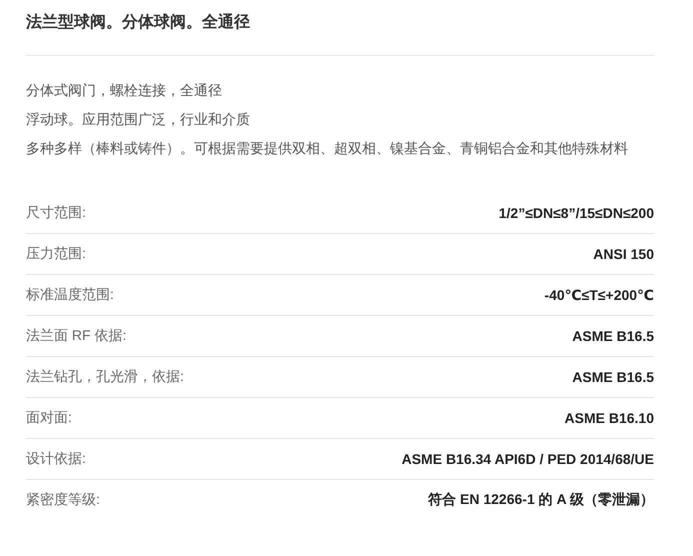  I want to click on spec-value: ANSI 150, so click(623, 254).